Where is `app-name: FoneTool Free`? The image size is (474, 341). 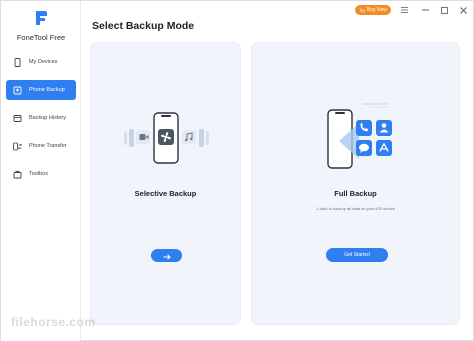 app-name: FoneTool Free is located at coordinates (41, 37).